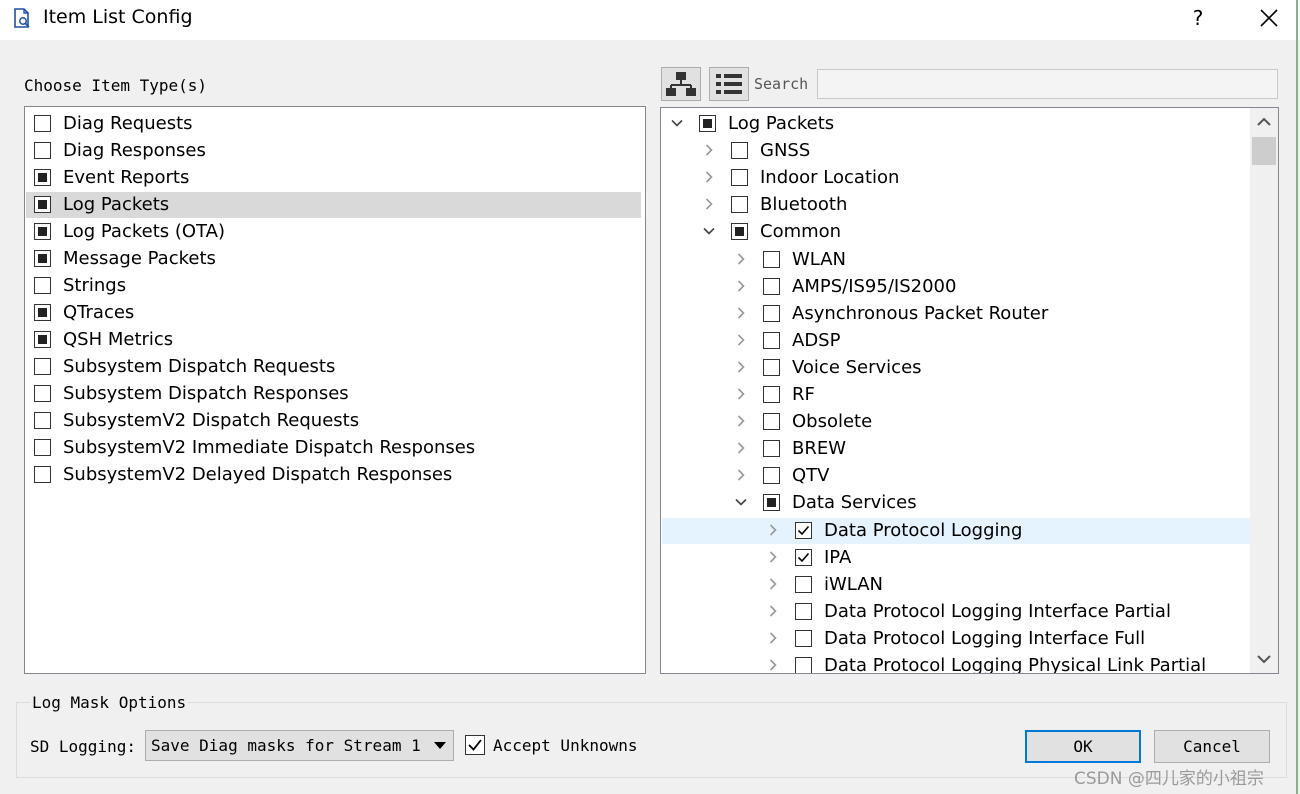  What do you see at coordinates (333, 232) in the screenshot?
I see `list-item: Log Packets (OTA)` at bounding box center [333, 232].